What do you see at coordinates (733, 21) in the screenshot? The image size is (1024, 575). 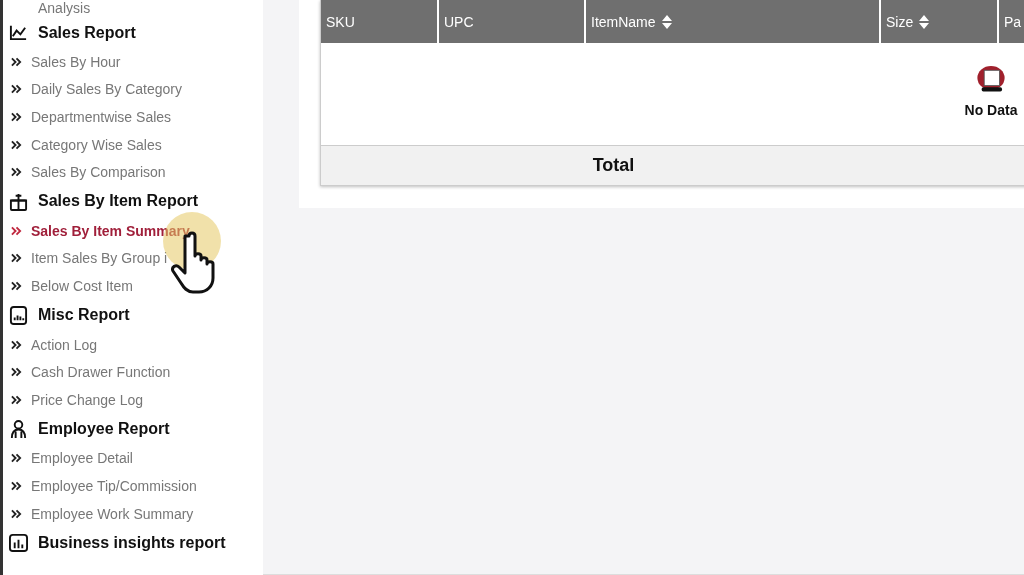 I see `column-header: ItemName` at bounding box center [733, 21].